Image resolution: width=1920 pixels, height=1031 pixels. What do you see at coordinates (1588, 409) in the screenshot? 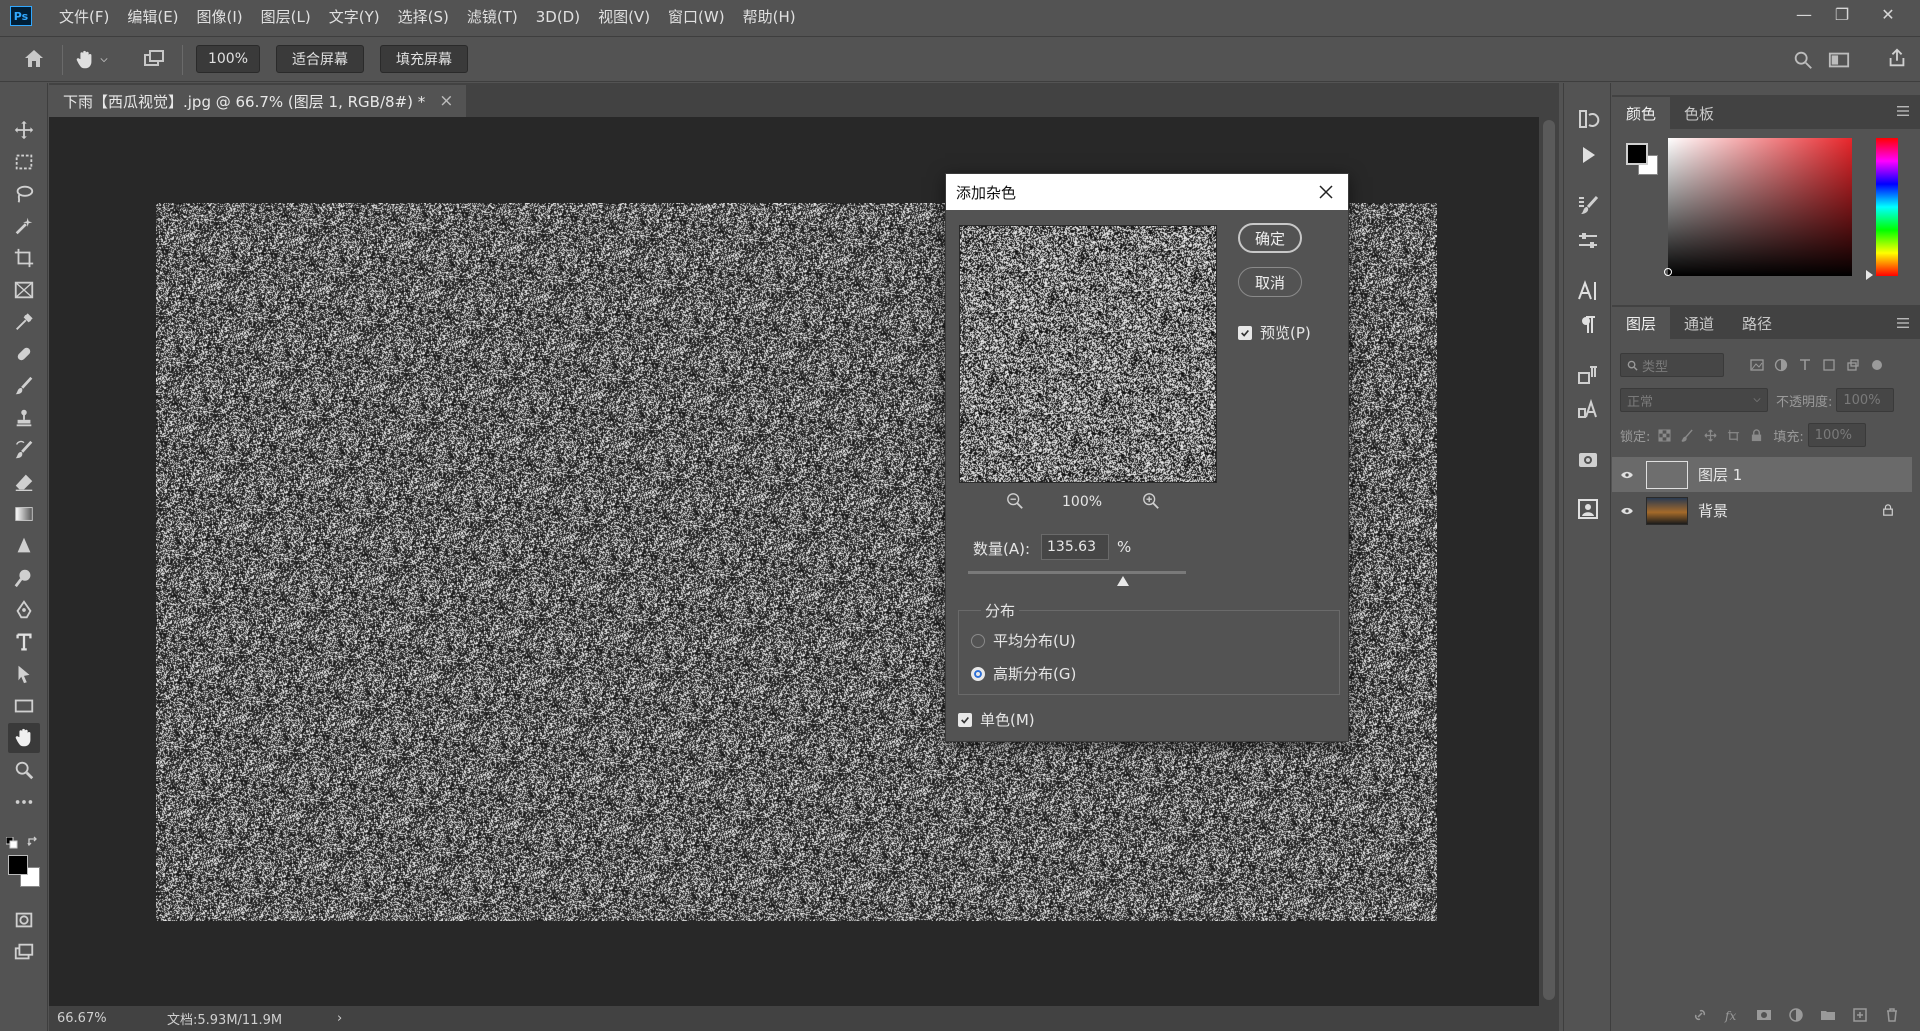
I see `character-styles-icon` at bounding box center [1588, 409].